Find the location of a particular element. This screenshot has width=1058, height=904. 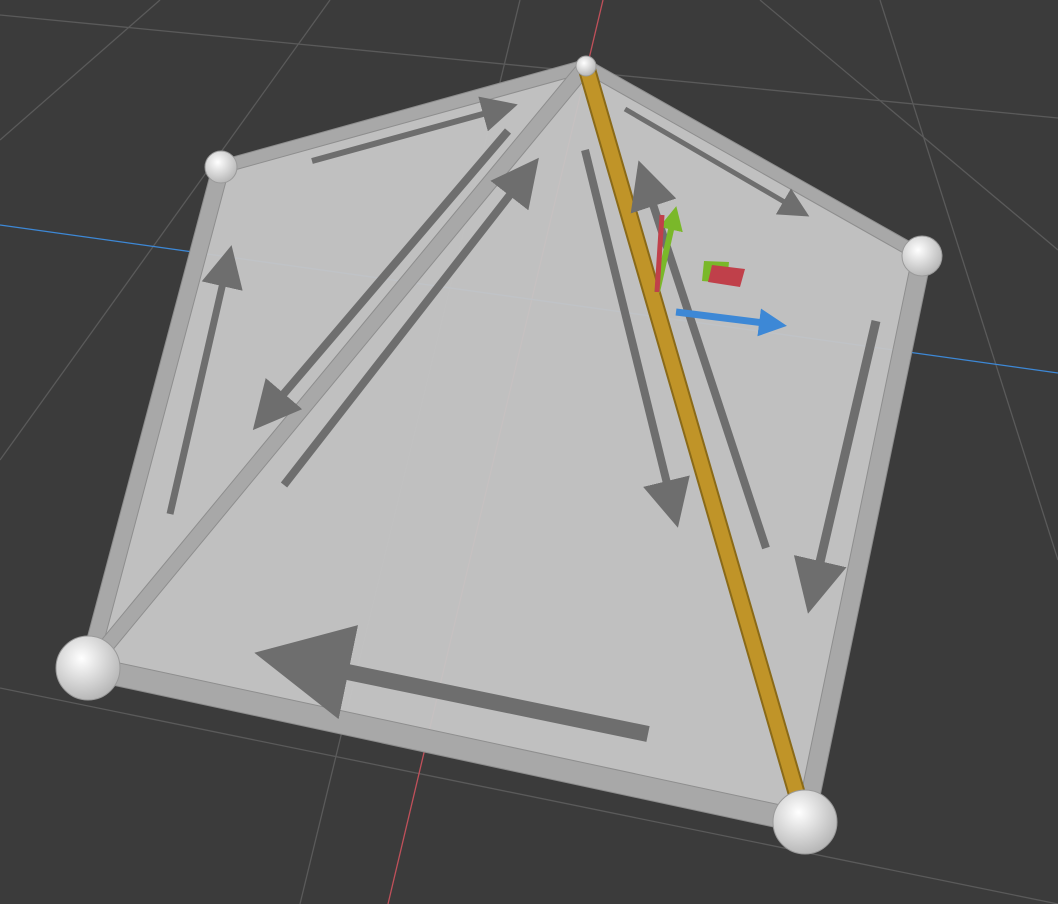

grid-line is located at coordinates (80, 70).